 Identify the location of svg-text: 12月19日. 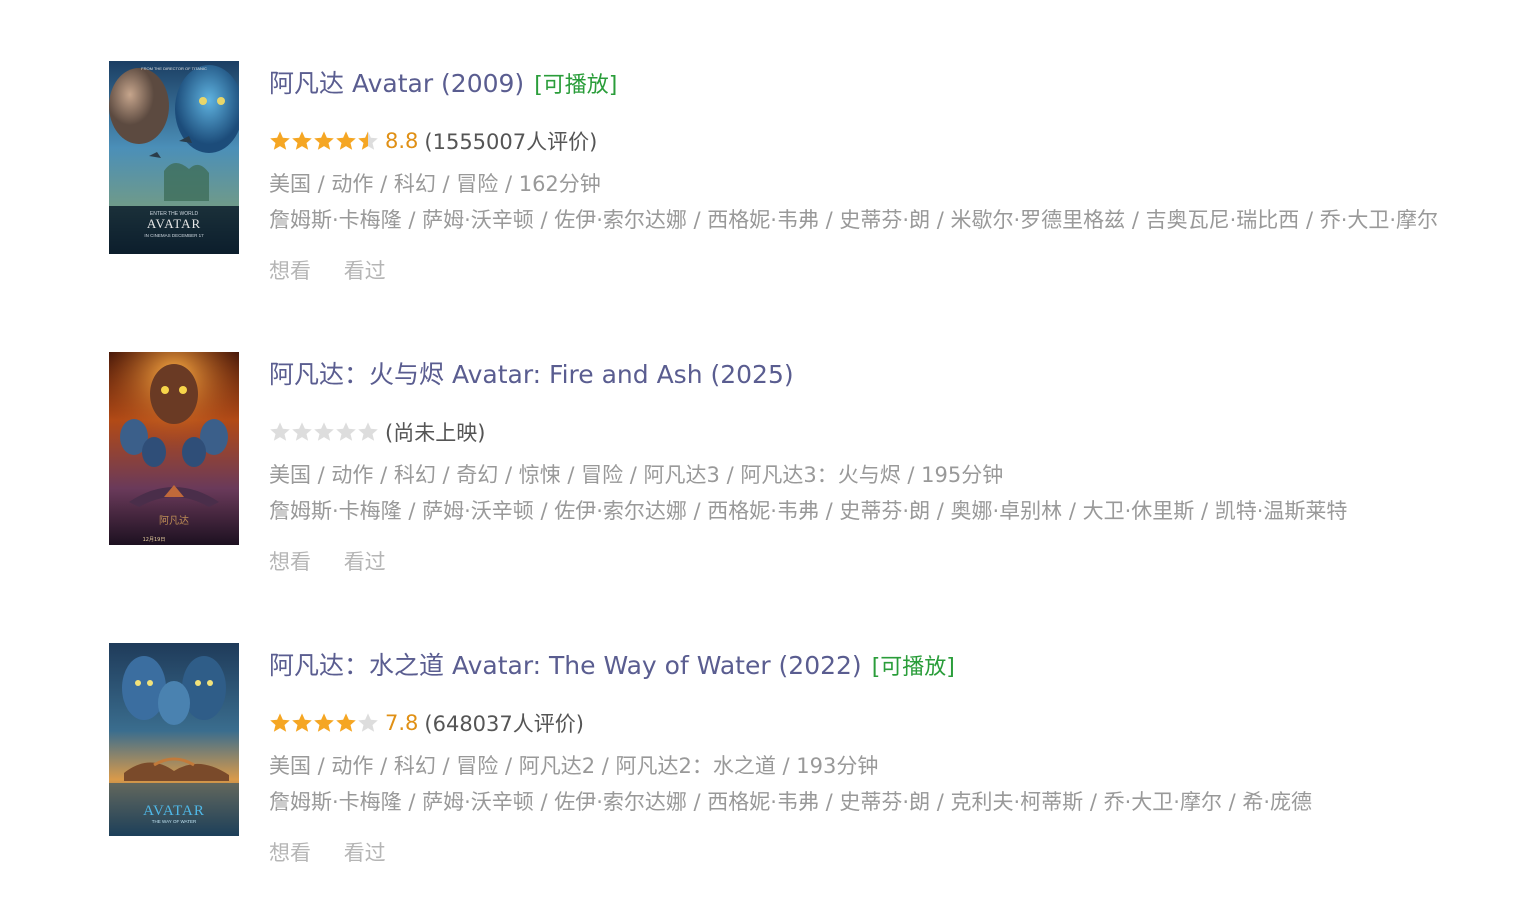
(154, 540).